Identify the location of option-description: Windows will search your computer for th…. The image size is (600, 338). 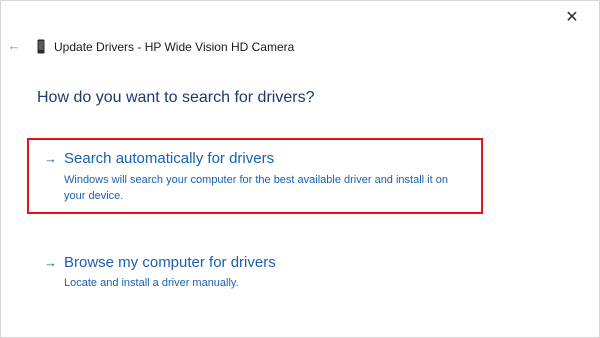
(256, 188).